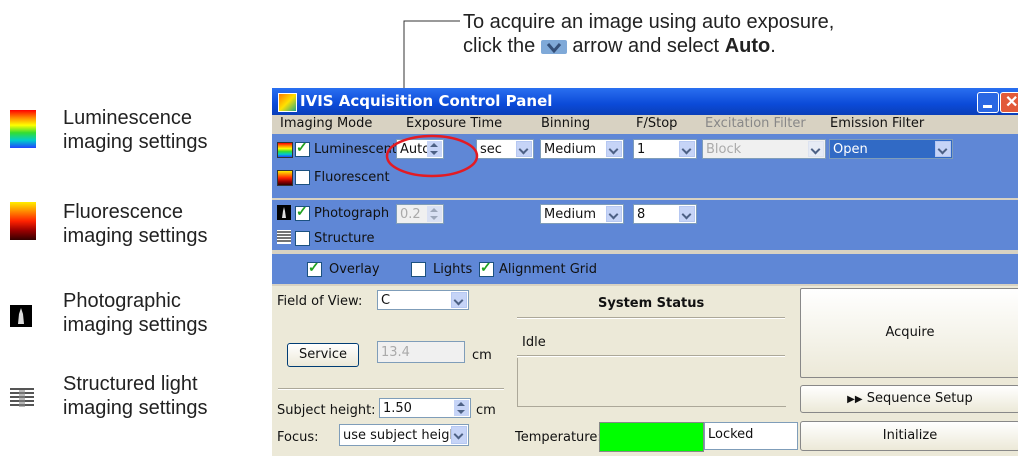 The height and width of the screenshot is (456, 1018). Describe the element at coordinates (755, 123) in the screenshot. I see `header-excitation-filter: Excitation Filter` at that location.